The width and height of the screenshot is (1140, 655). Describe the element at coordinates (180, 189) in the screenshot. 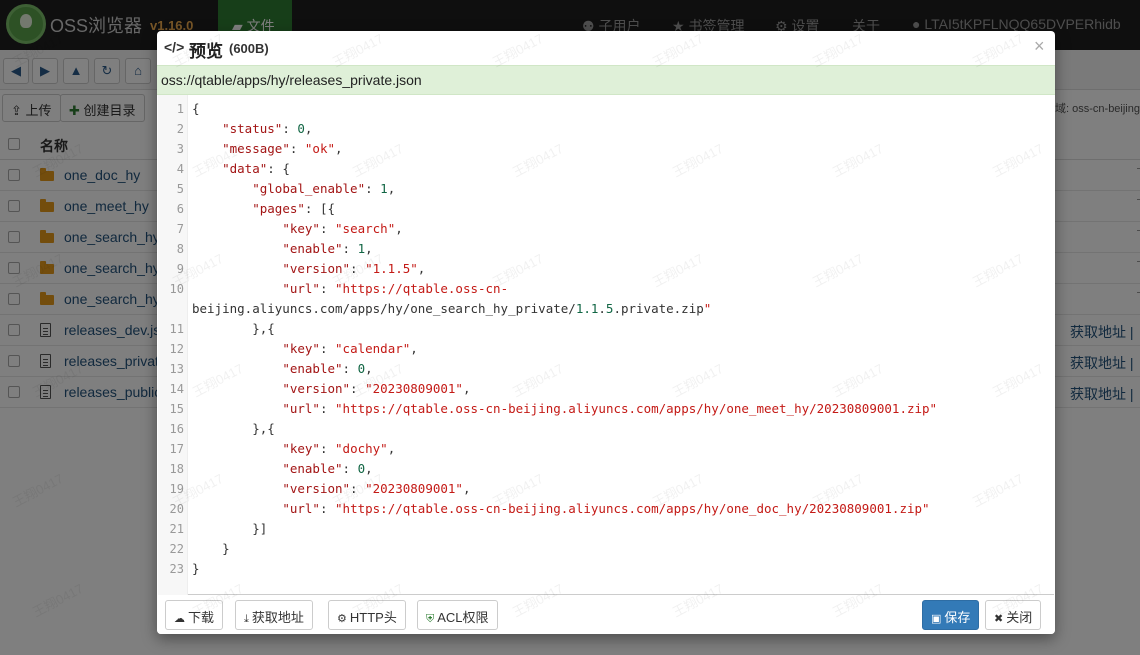

I see `line-number: 5` at that location.